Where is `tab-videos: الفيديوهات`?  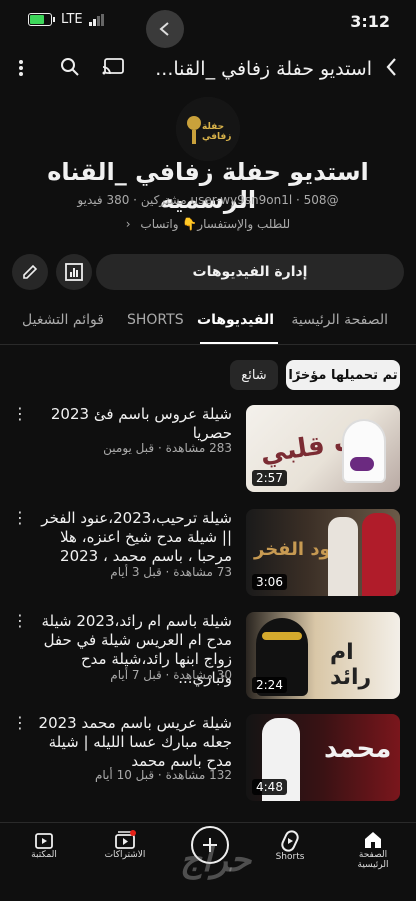 tab-videos: الفيديوهات is located at coordinates (235, 320).